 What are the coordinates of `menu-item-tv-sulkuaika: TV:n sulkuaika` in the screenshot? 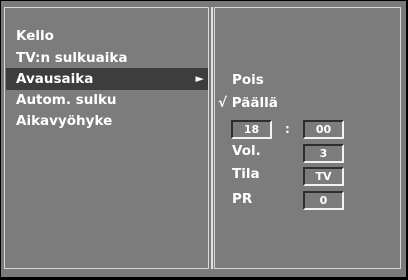 It's located at (107, 58).